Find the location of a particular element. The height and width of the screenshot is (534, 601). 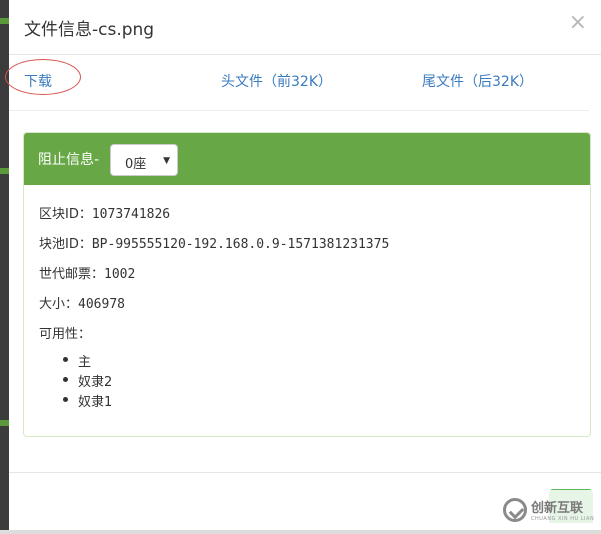

panel-heading: 阻止信息- 0座 ▼ is located at coordinates (307, 159).